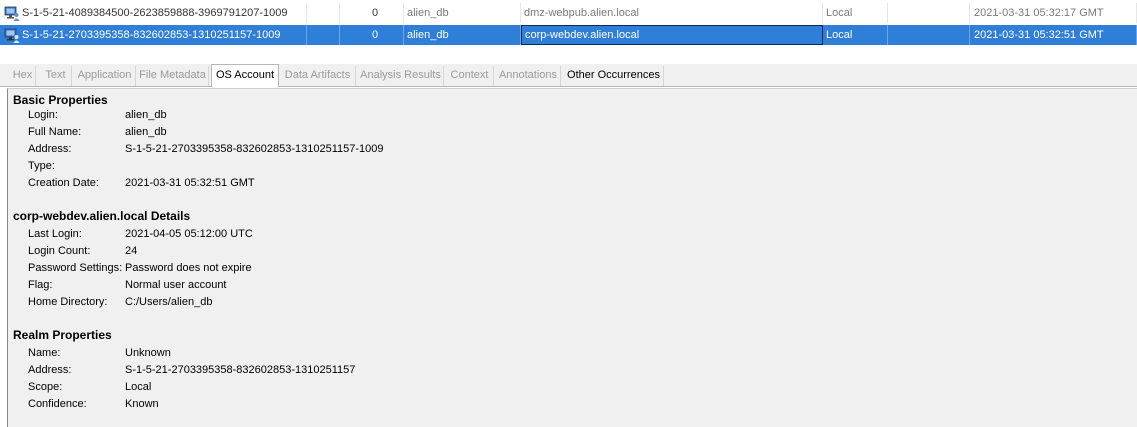 The width and height of the screenshot is (1137, 427). I want to click on field-label: Login Count:, so click(59, 251).